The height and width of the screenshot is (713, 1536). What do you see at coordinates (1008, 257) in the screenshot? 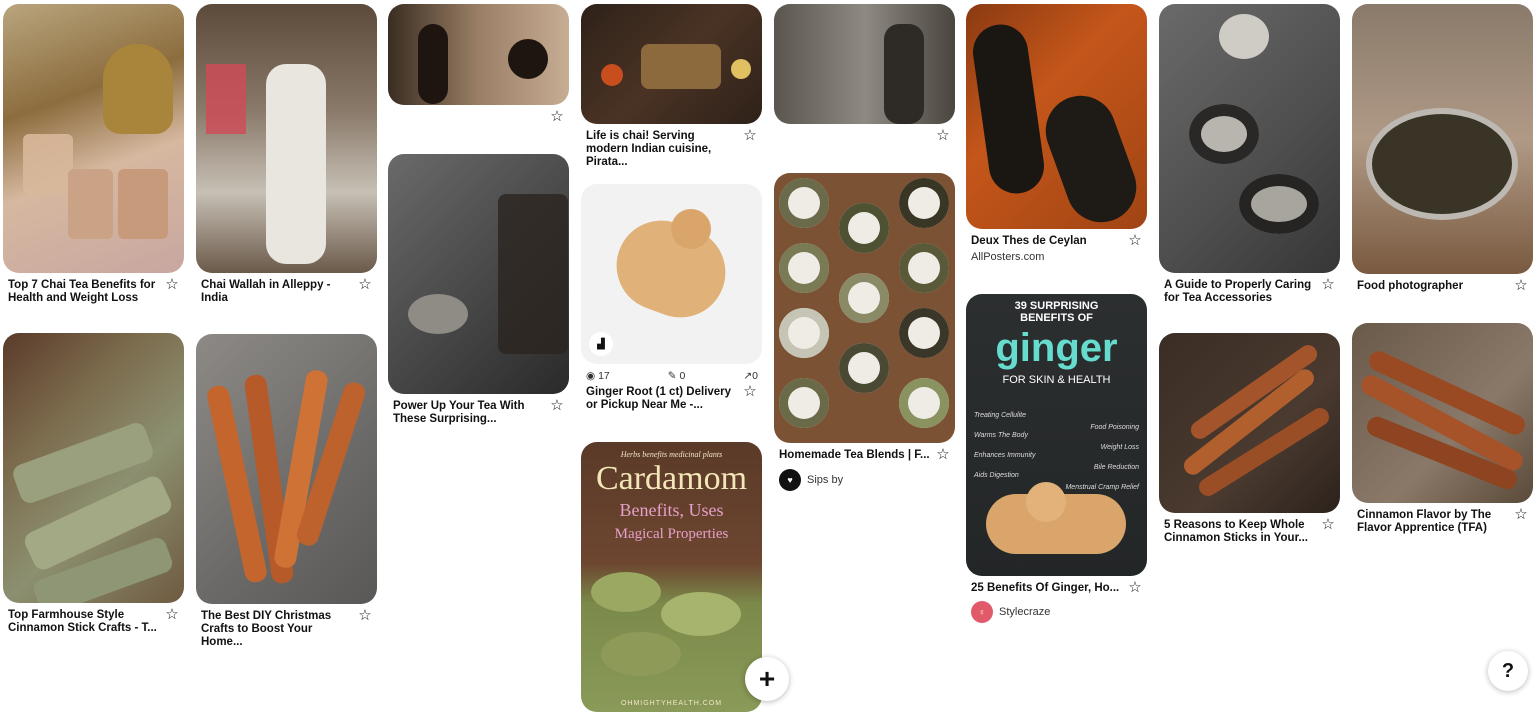
I see `source-name: AllPosters.com` at bounding box center [1008, 257].